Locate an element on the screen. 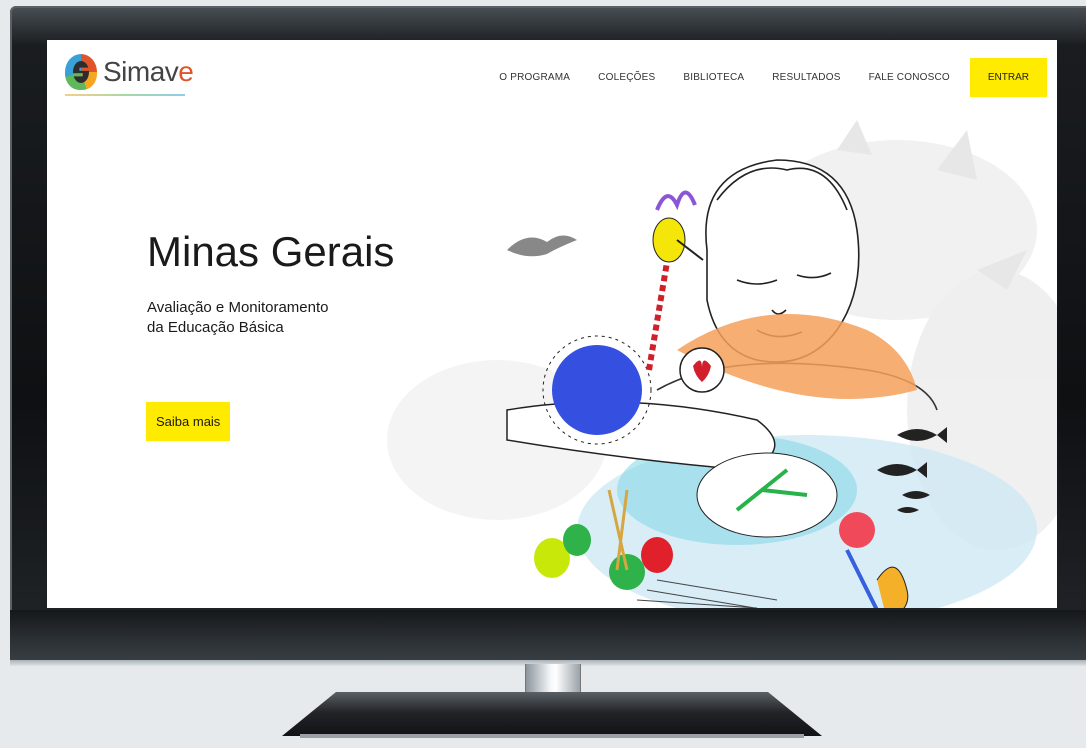 The image size is (1086, 748). plate-doodle is located at coordinates (767, 495).